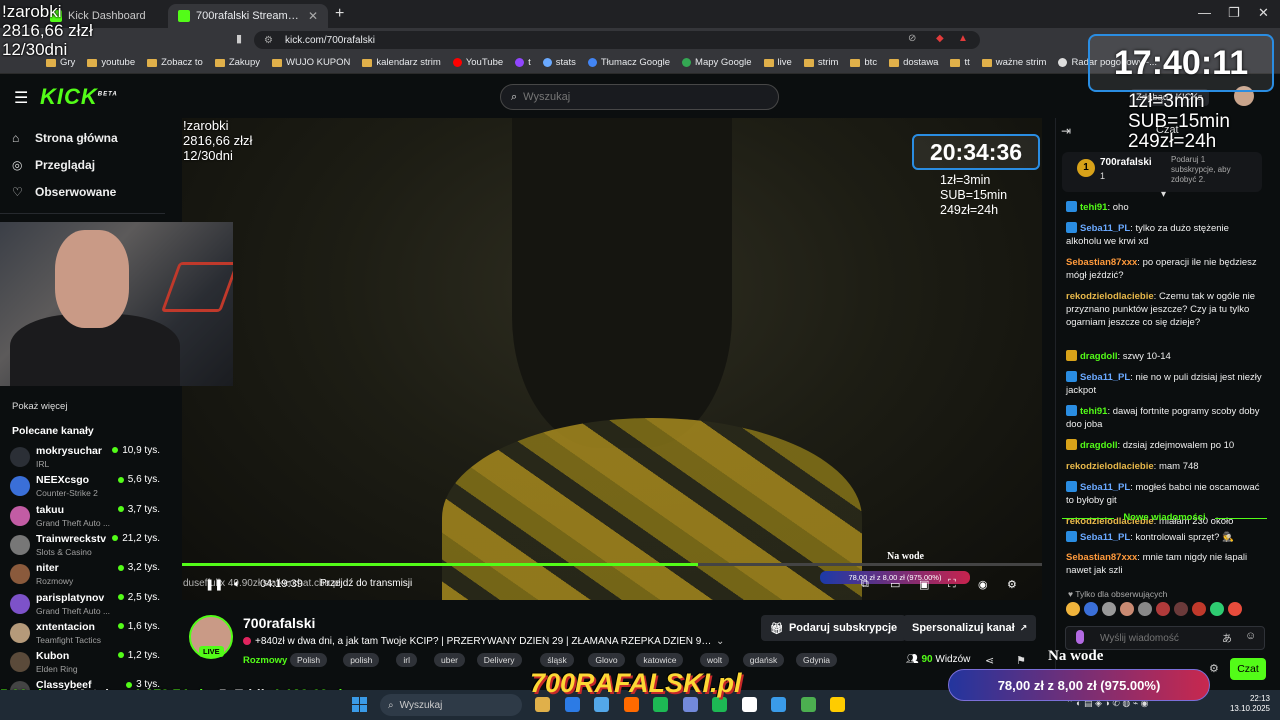 The image size is (1280, 720). What do you see at coordinates (265, 660) in the screenshot?
I see `stream-category: Rozmowy` at bounding box center [265, 660].